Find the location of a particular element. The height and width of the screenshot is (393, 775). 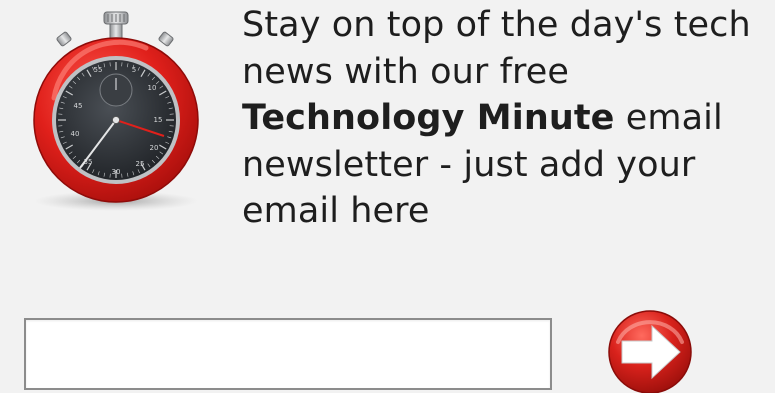

dial-label: 10 is located at coordinates (152, 88).